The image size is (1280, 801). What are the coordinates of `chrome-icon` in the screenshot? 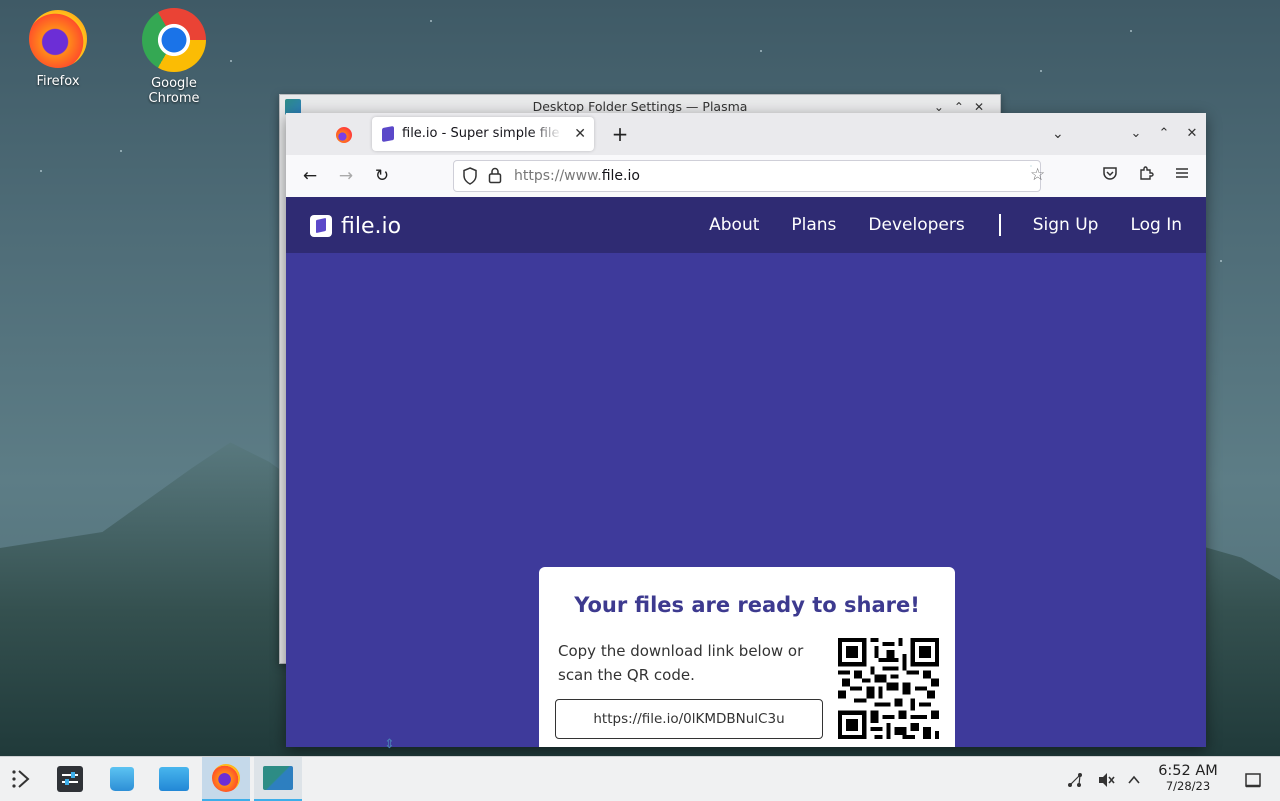 It's located at (174, 40).